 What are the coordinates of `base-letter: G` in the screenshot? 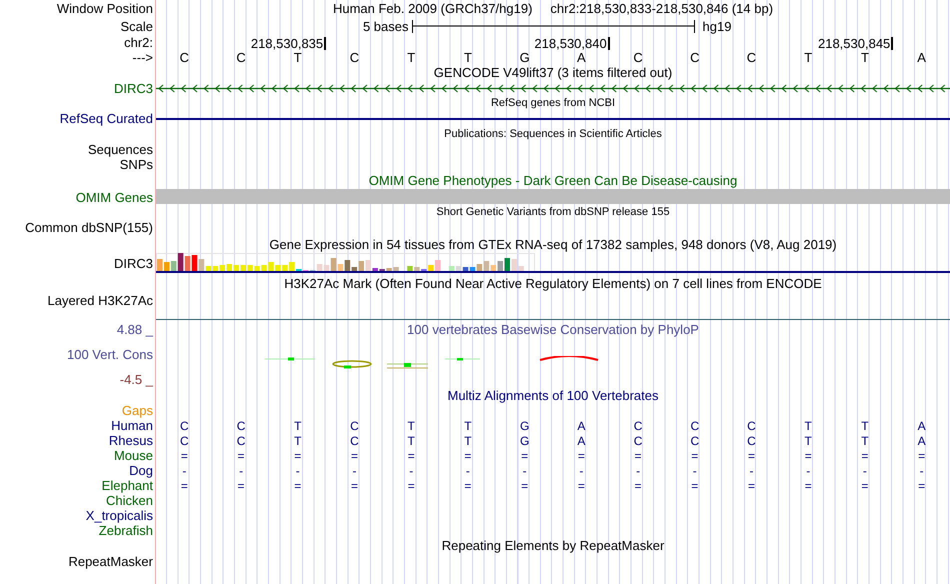 It's located at (524, 57).